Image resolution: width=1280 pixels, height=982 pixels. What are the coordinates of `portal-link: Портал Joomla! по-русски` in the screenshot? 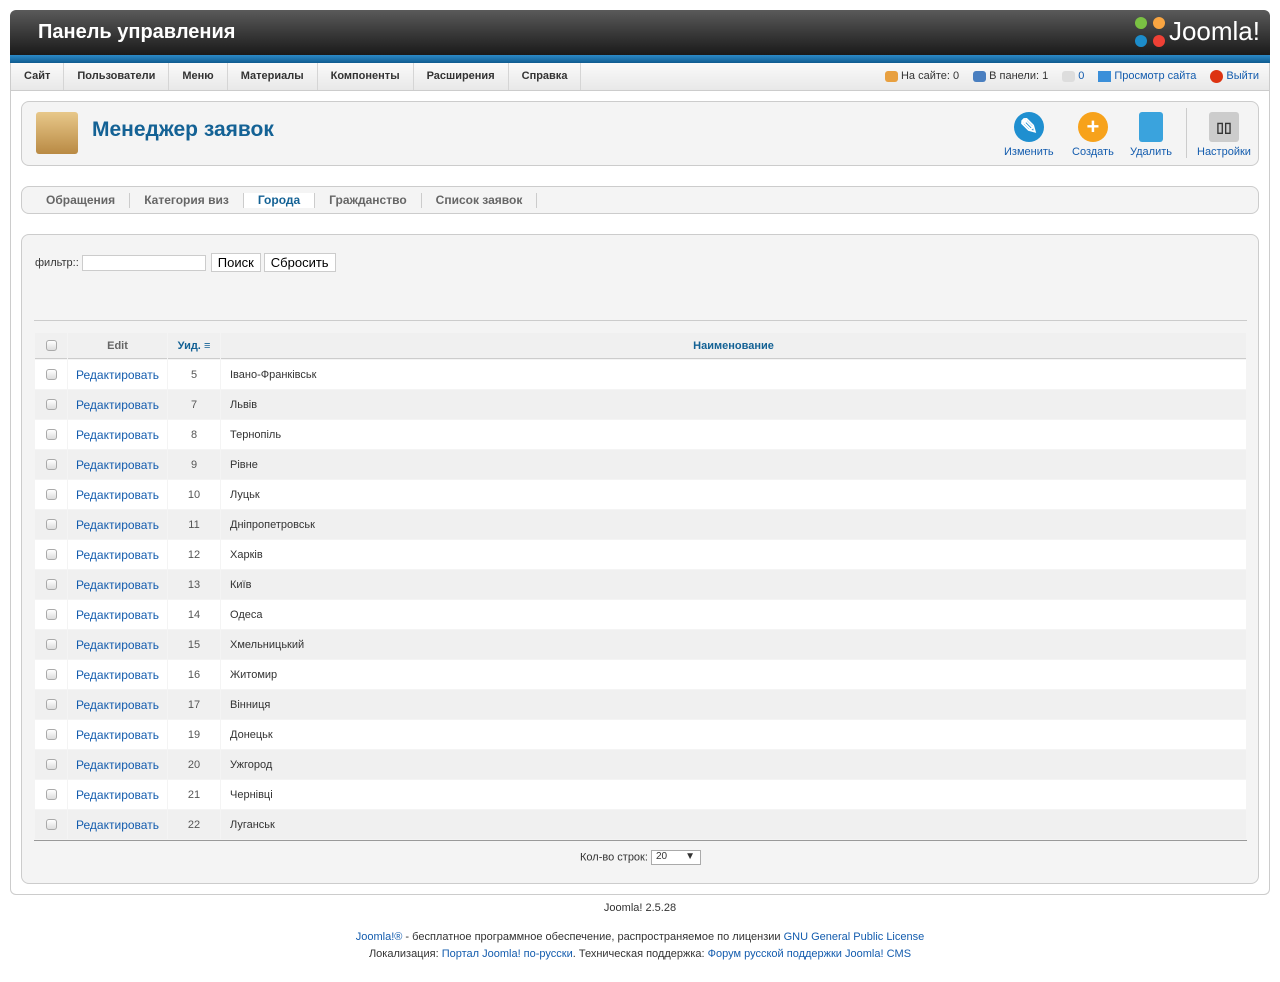 It's located at (507, 954).